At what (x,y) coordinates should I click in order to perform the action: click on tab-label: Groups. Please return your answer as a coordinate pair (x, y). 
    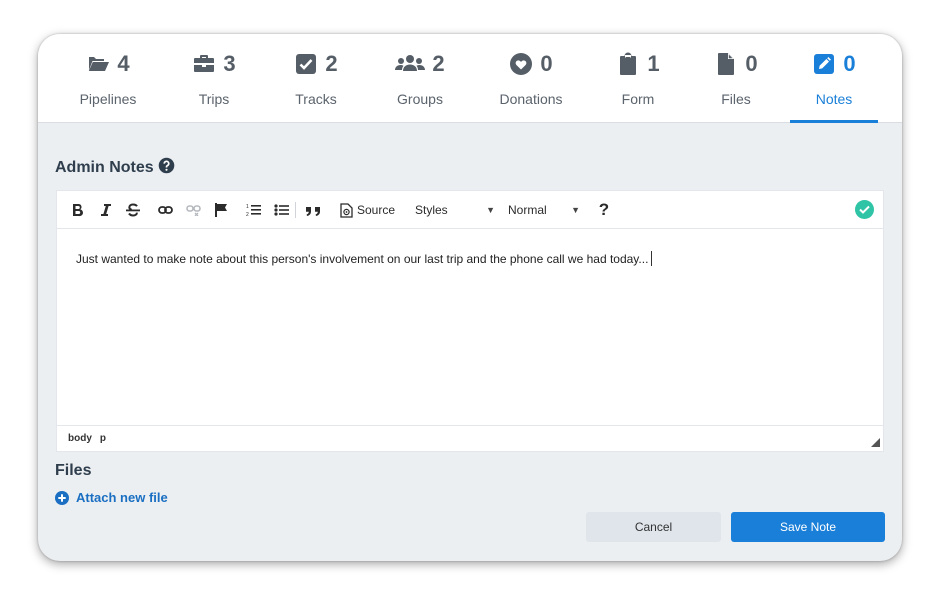
    Looking at the image, I should click on (420, 99).